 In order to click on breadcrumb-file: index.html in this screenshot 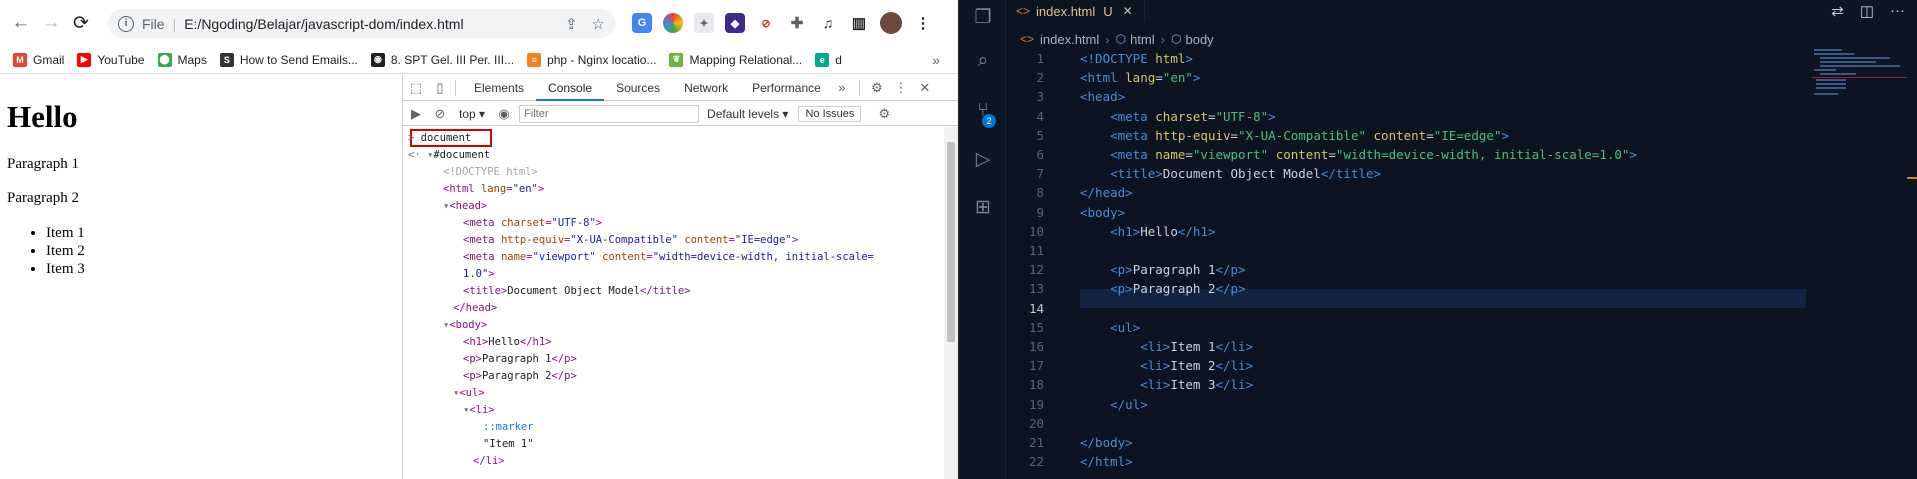, I will do `click(1069, 39)`.